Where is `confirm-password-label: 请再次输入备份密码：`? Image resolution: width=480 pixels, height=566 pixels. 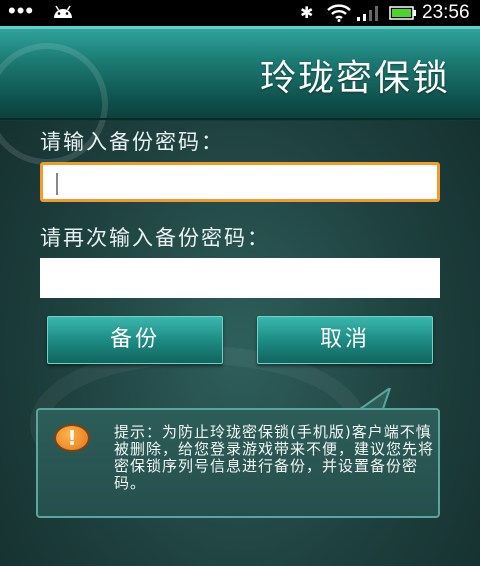
confirm-password-label: 请再次输入备份密码： is located at coordinates (155, 238).